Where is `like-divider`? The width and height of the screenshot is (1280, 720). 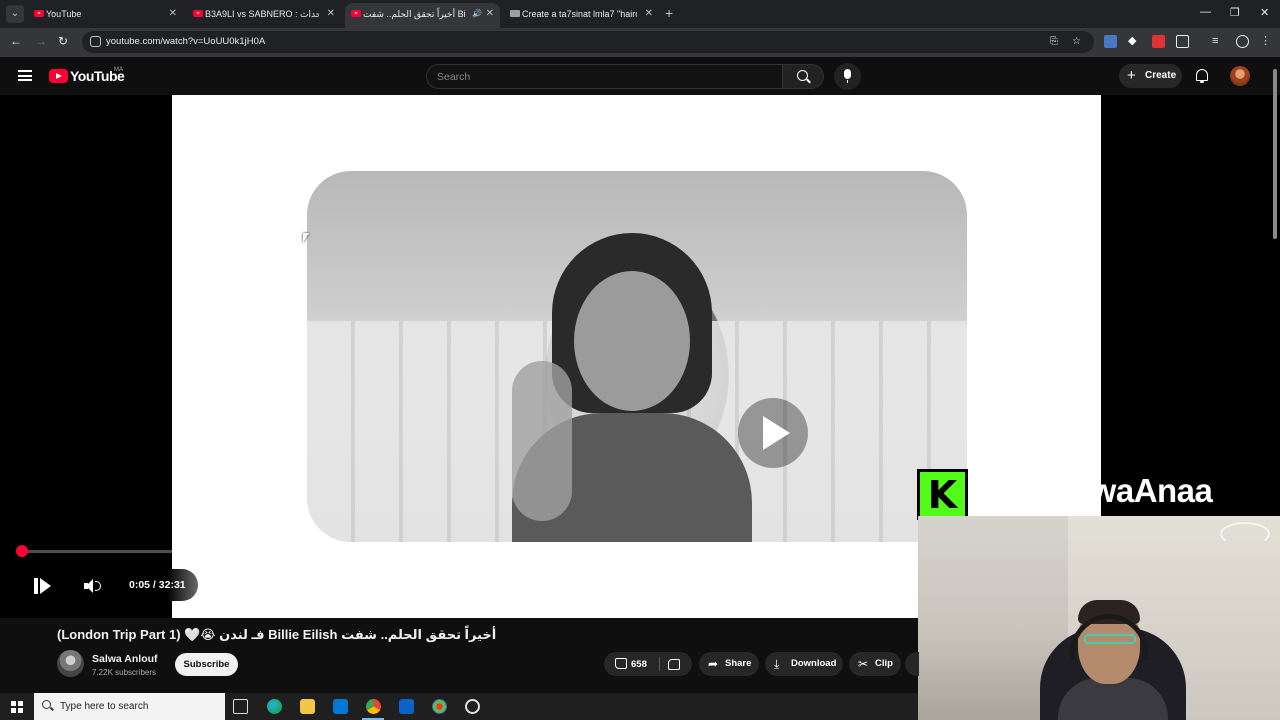 like-divider is located at coordinates (659, 664).